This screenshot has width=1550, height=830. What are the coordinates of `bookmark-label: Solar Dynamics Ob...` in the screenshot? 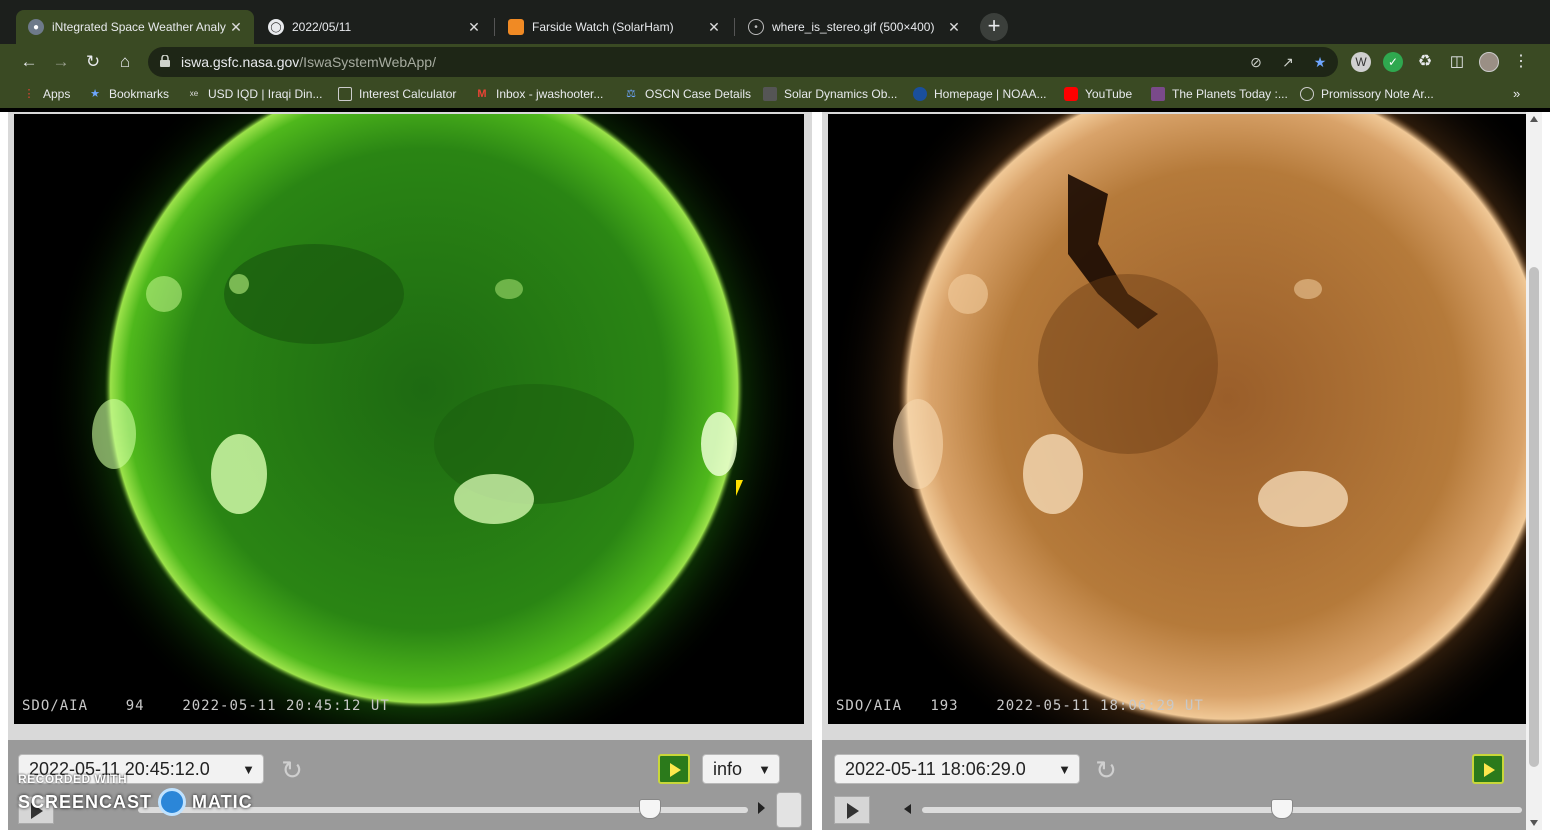 It's located at (841, 94).